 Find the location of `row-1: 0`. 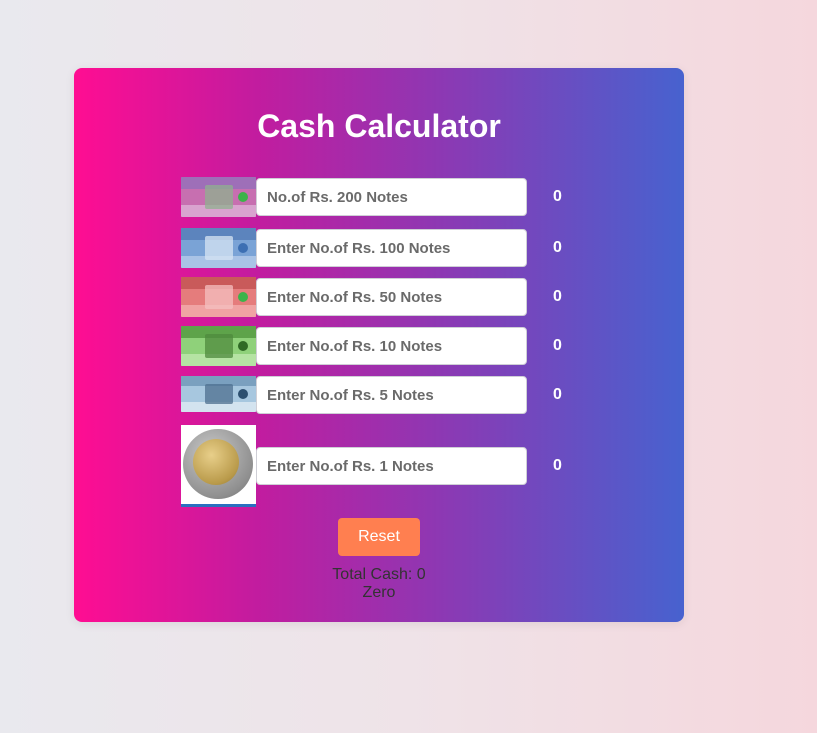

row-1: 0 is located at coordinates (391, 467).